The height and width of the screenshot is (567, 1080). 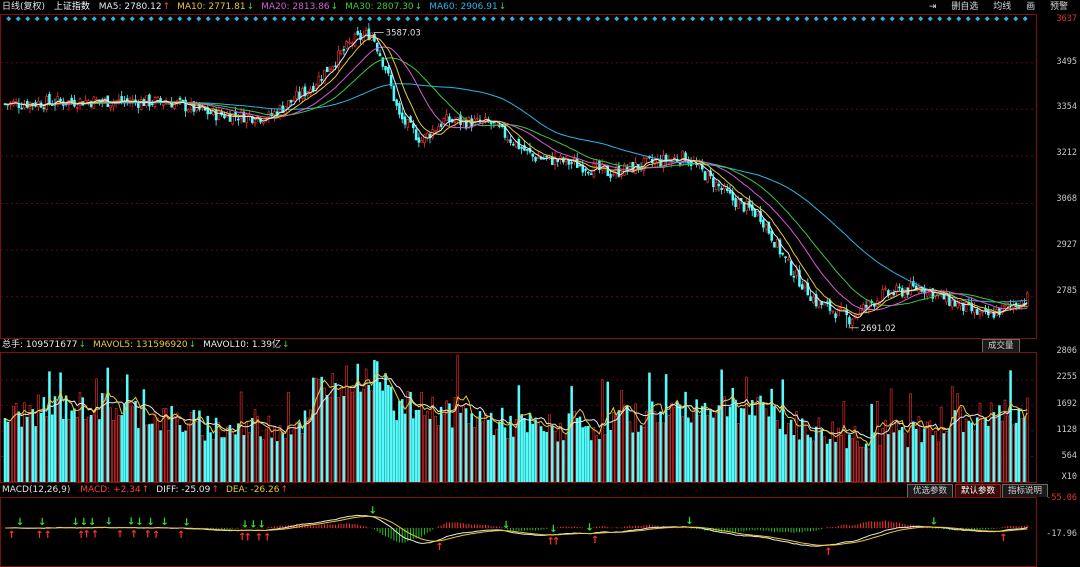 I want to click on macd-title: MACD(12,26,9), so click(x=36, y=490).